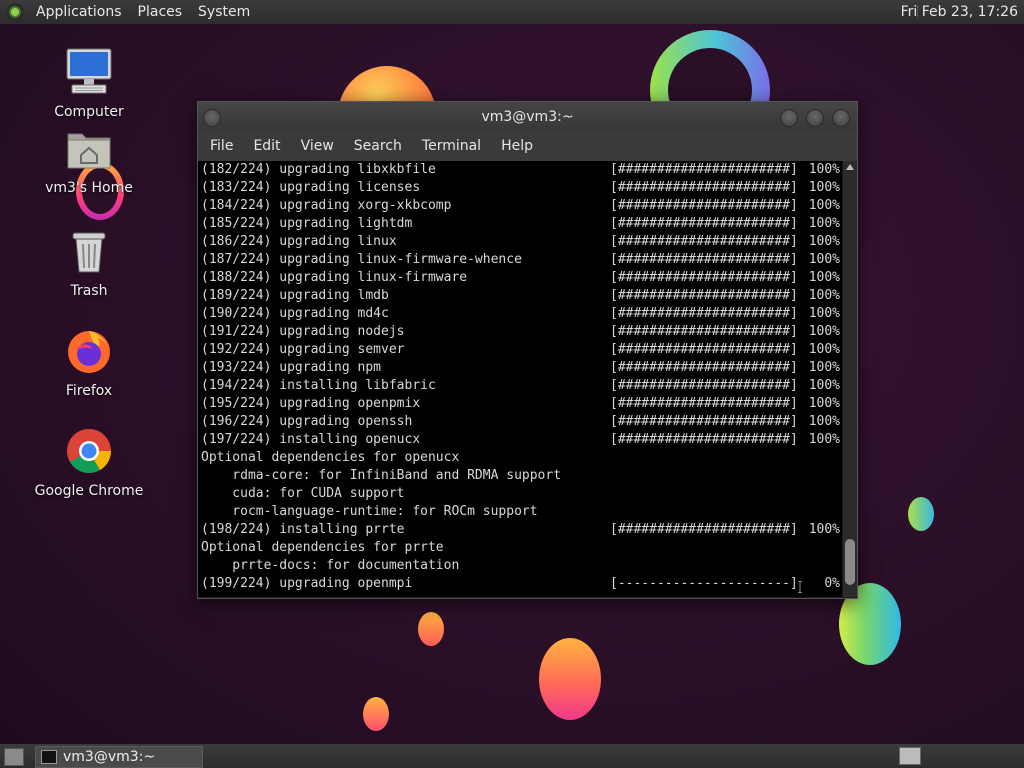  What do you see at coordinates (451, 146) in the screenshot?
I see `menu-terminal: Terminal` at bounding box center [451, 146].